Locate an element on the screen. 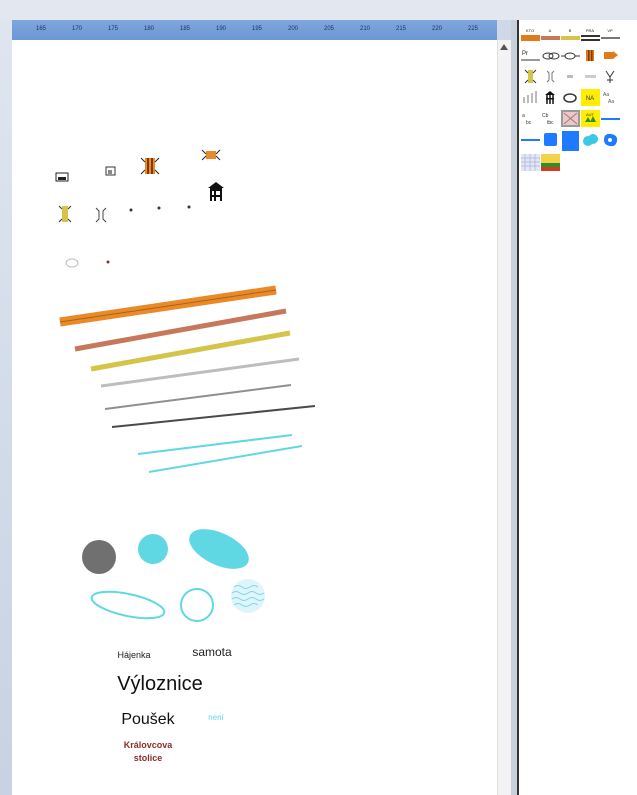 The width and height of the screenshot is (637, 795). bridge-gray-icon is located at coordinates (101, 215).